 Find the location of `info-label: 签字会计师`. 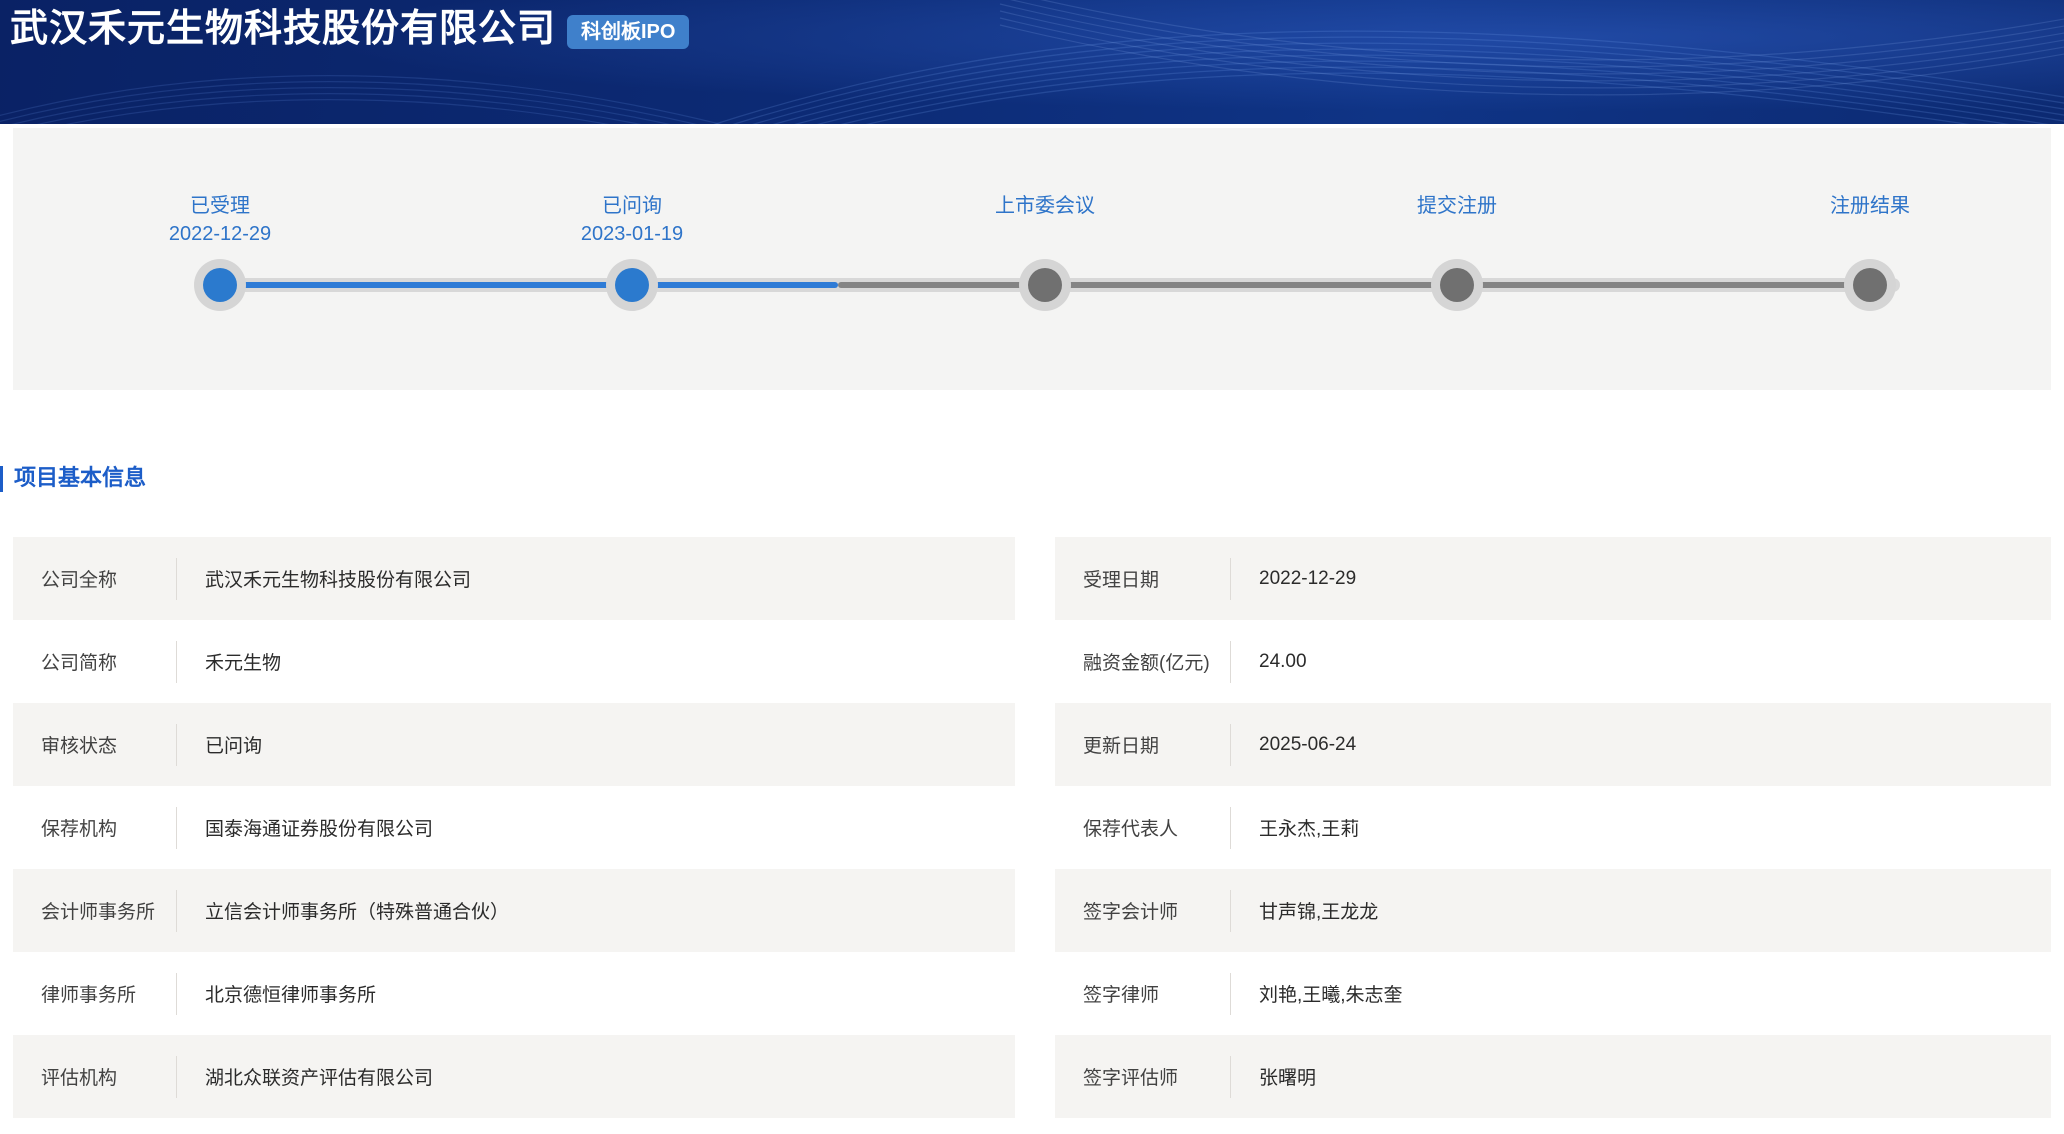

info-label: 签字会计师 is located at coordinates (1131, 912).